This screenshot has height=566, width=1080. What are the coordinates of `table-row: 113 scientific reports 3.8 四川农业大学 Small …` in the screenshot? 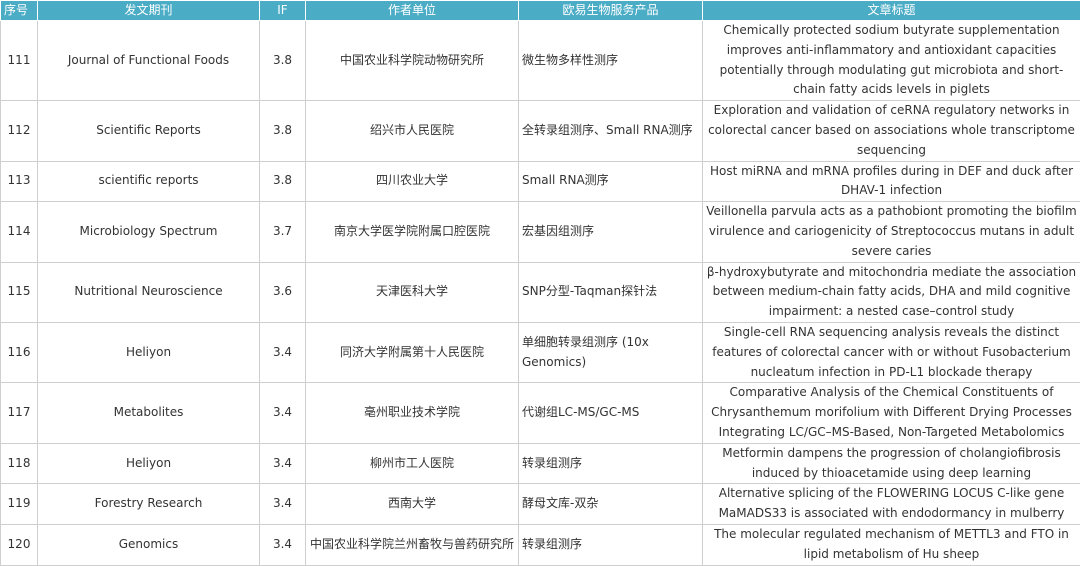 It's located at (540, 181).